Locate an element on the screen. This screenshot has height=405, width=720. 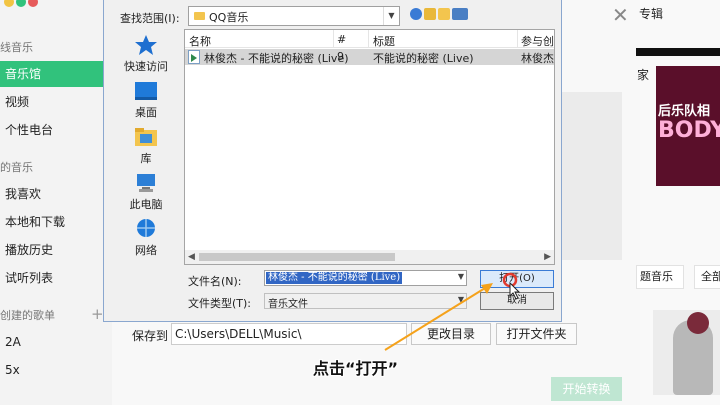
scroll-left-icon: ◀ is located at coordinates (191, 257).